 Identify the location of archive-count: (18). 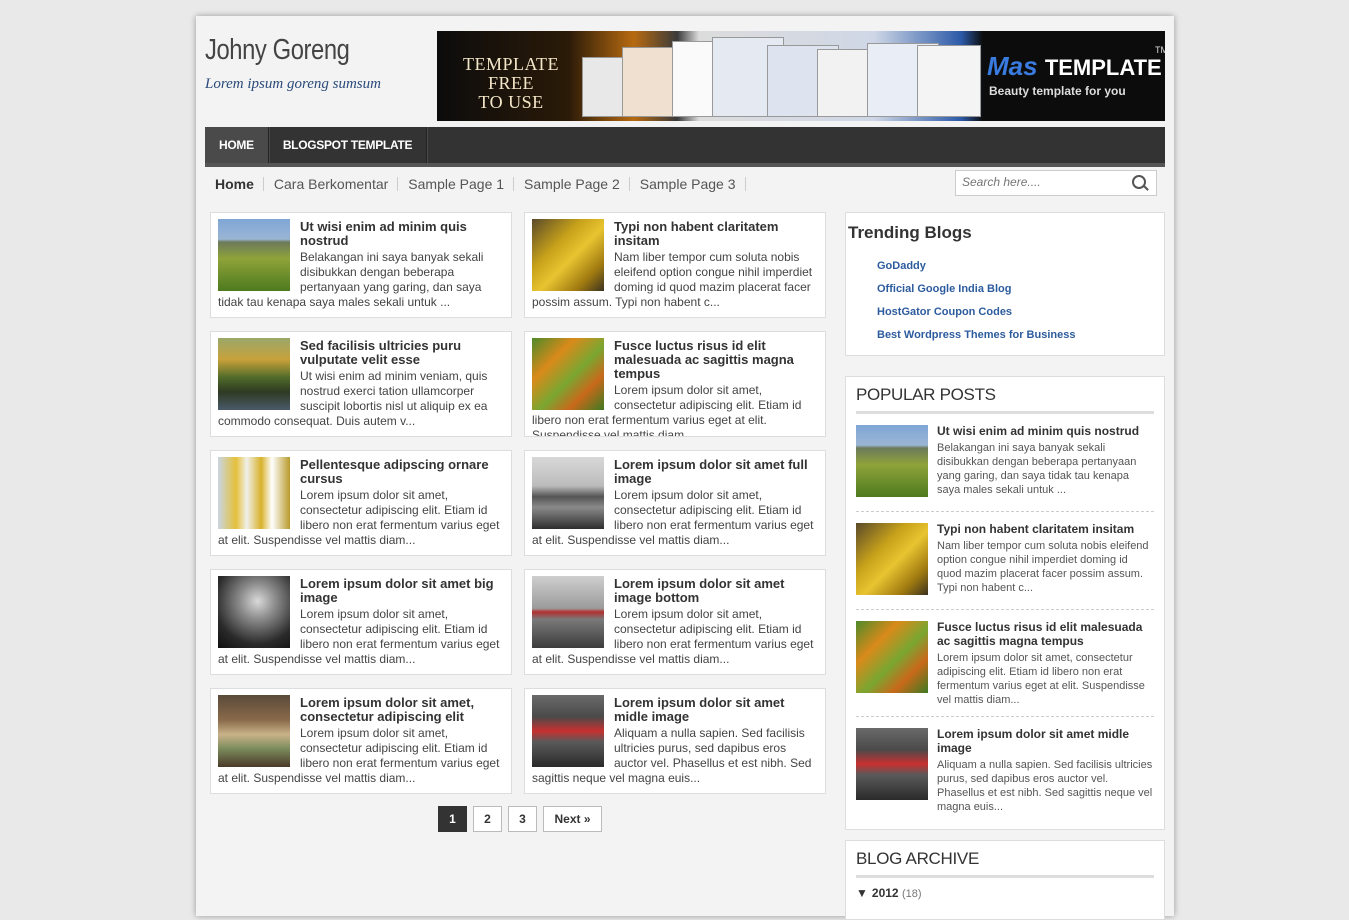
(911, 894).